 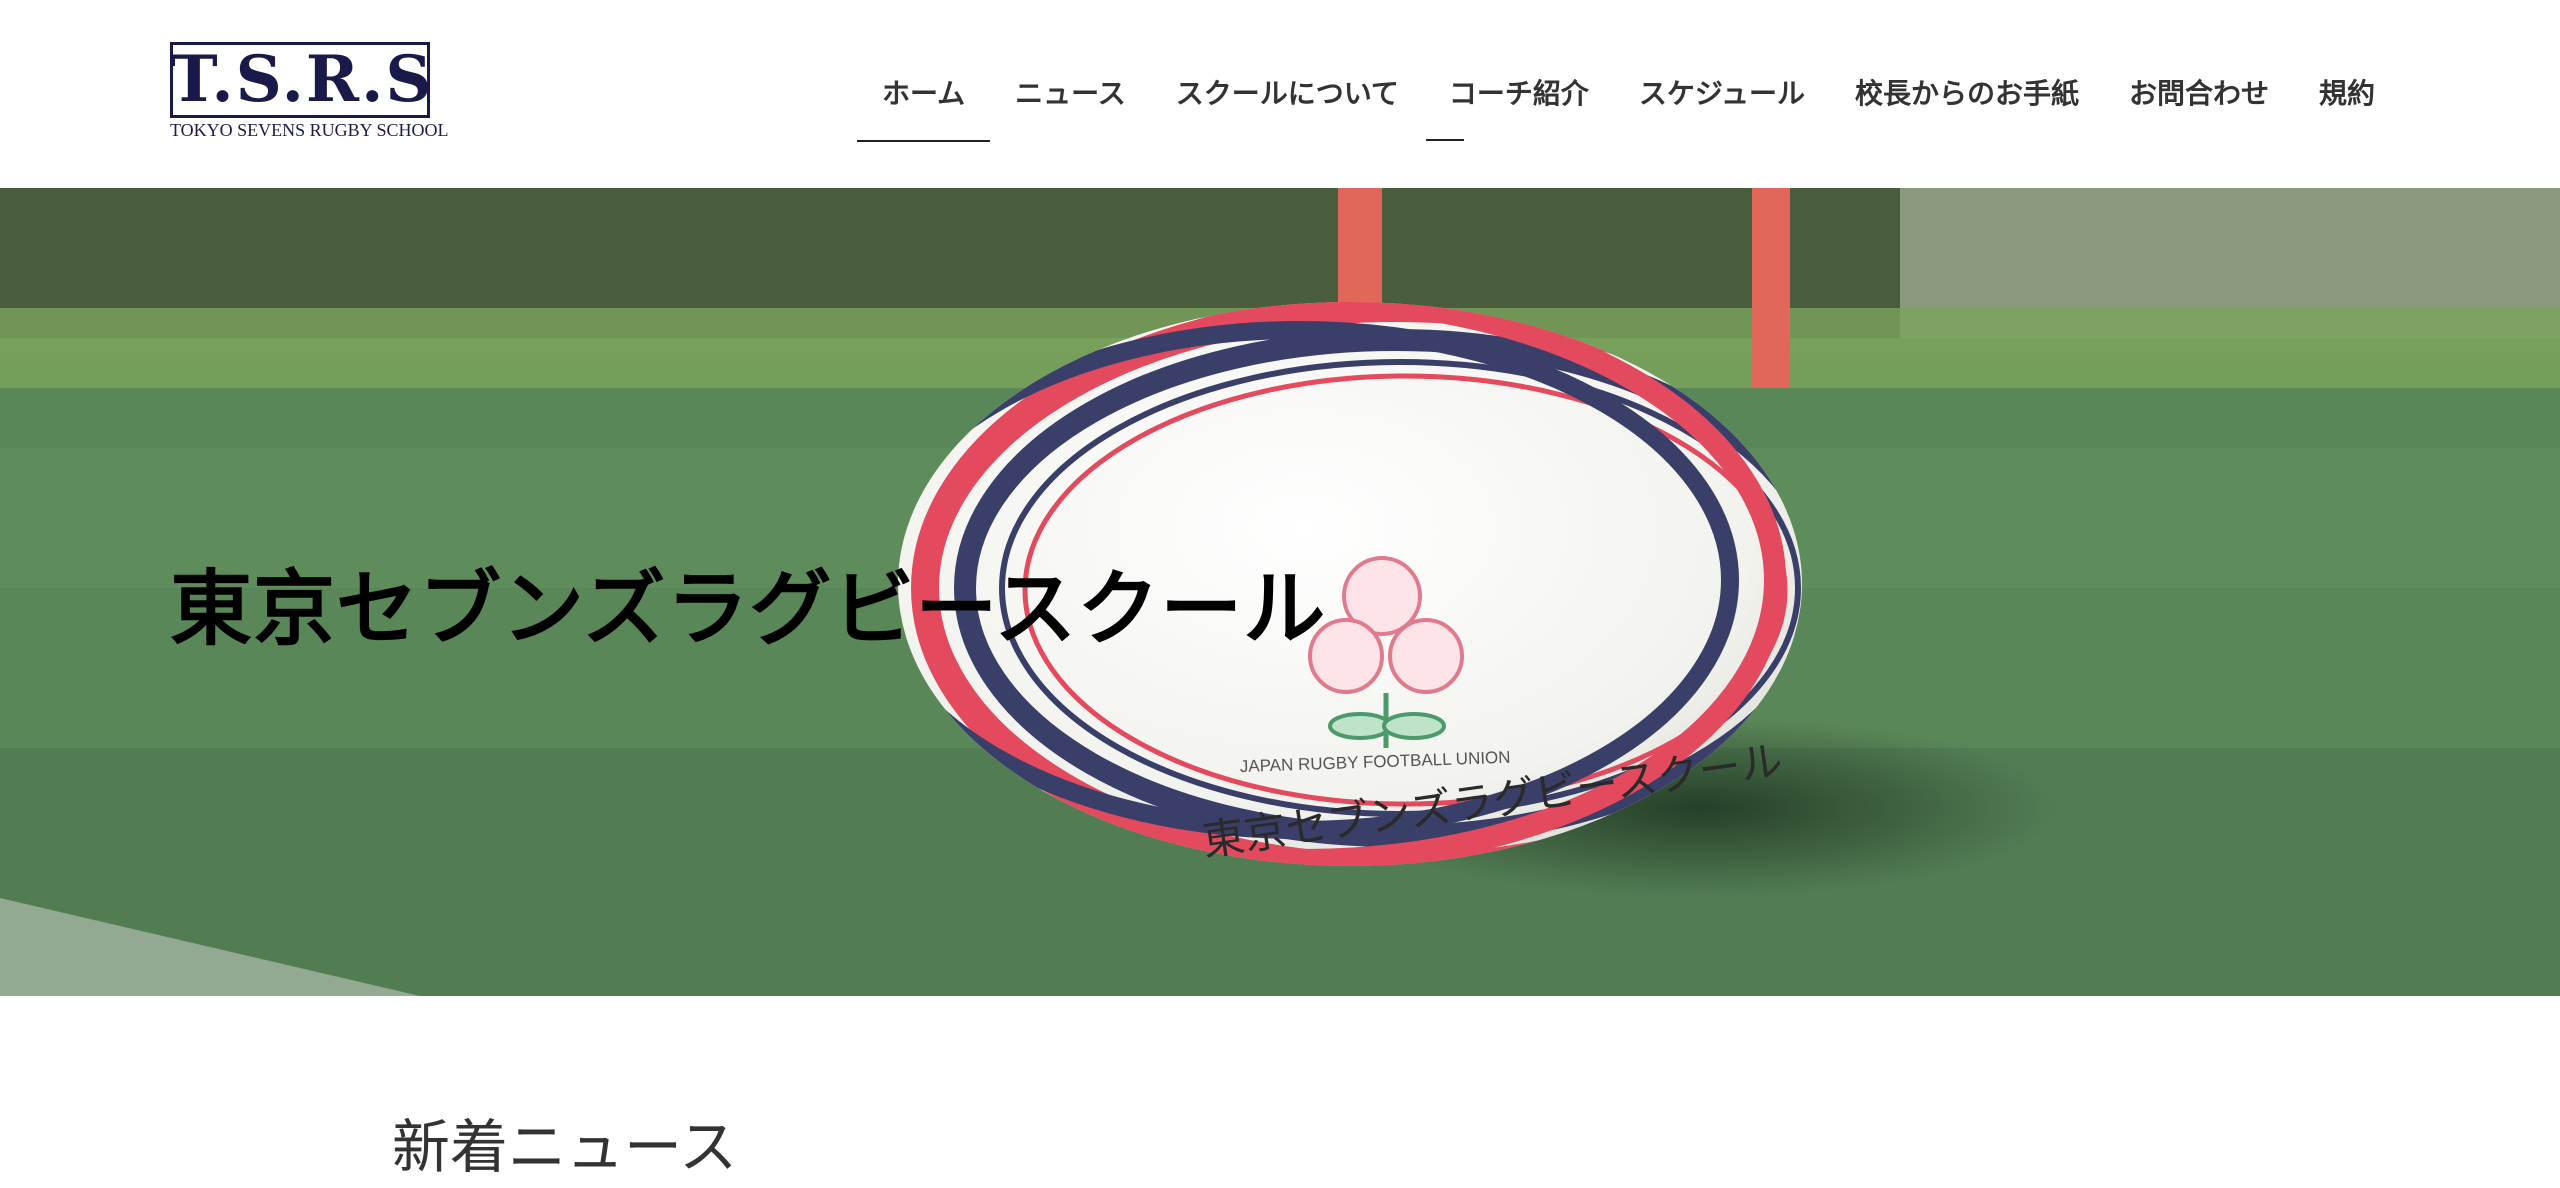 I want to click on nav-item-principal-letter: 校長からのお手紙, so click(x=1967, y=94).